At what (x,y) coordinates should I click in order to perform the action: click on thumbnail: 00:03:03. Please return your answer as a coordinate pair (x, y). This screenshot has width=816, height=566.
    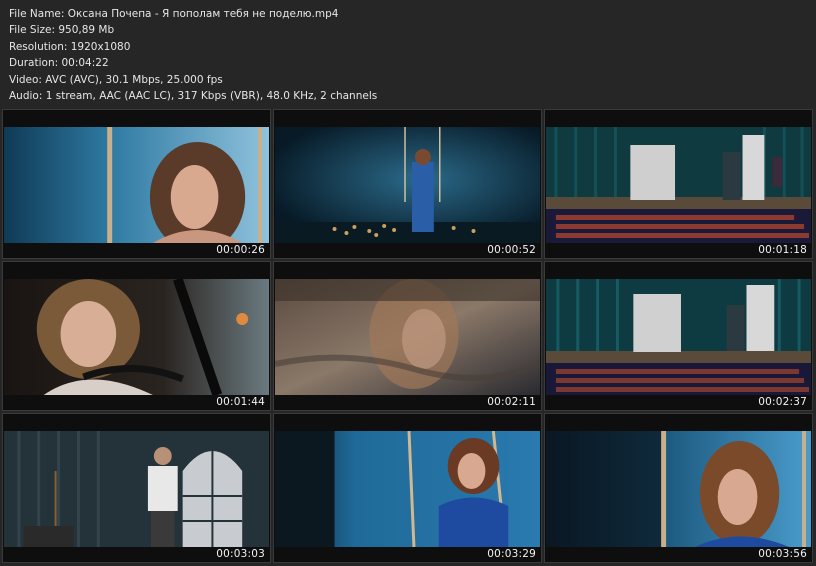
    Looking at the image, I should click on (136, 488).